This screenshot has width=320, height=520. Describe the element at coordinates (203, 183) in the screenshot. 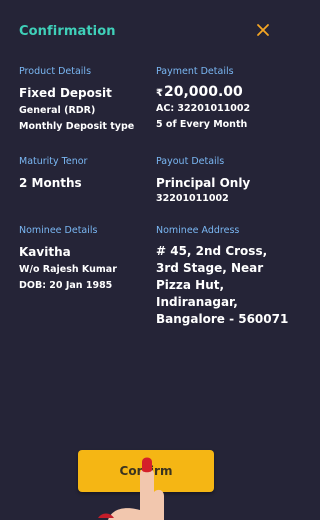

I see `payout-value: Principal Only` at that location.